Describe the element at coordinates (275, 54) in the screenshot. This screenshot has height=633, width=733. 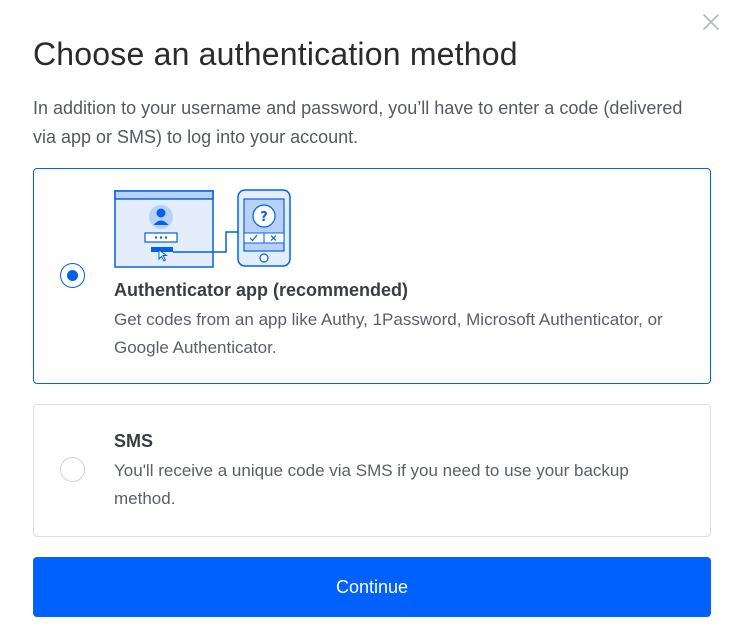
I see `dialog-title: Choose an authentication method` at that location.